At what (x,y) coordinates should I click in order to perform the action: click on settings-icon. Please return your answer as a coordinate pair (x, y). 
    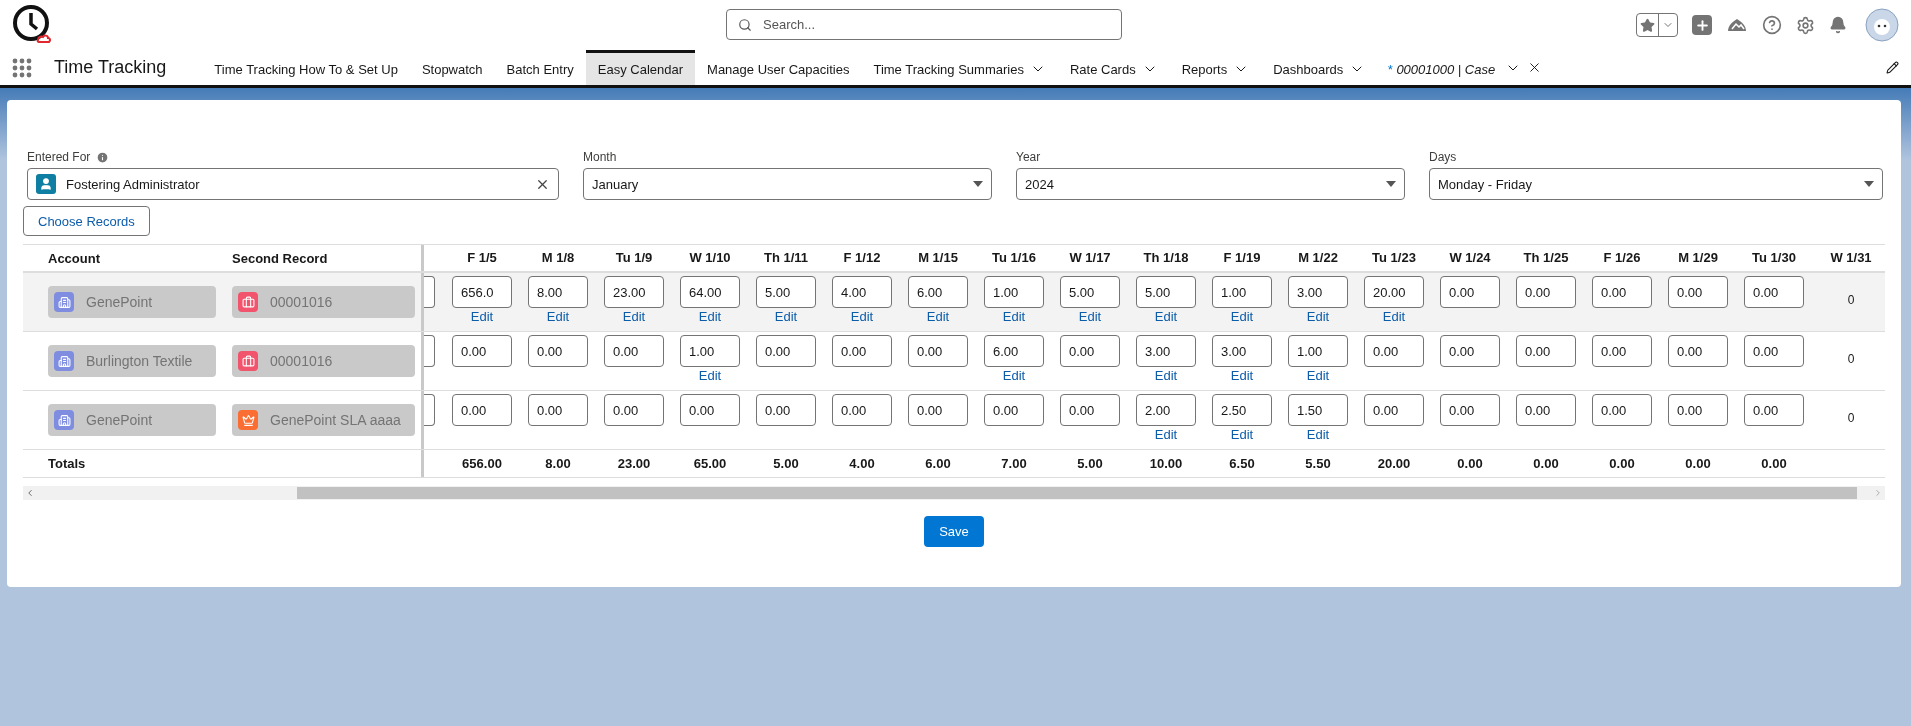
    Looking at the image, I should click on (1805, 25).